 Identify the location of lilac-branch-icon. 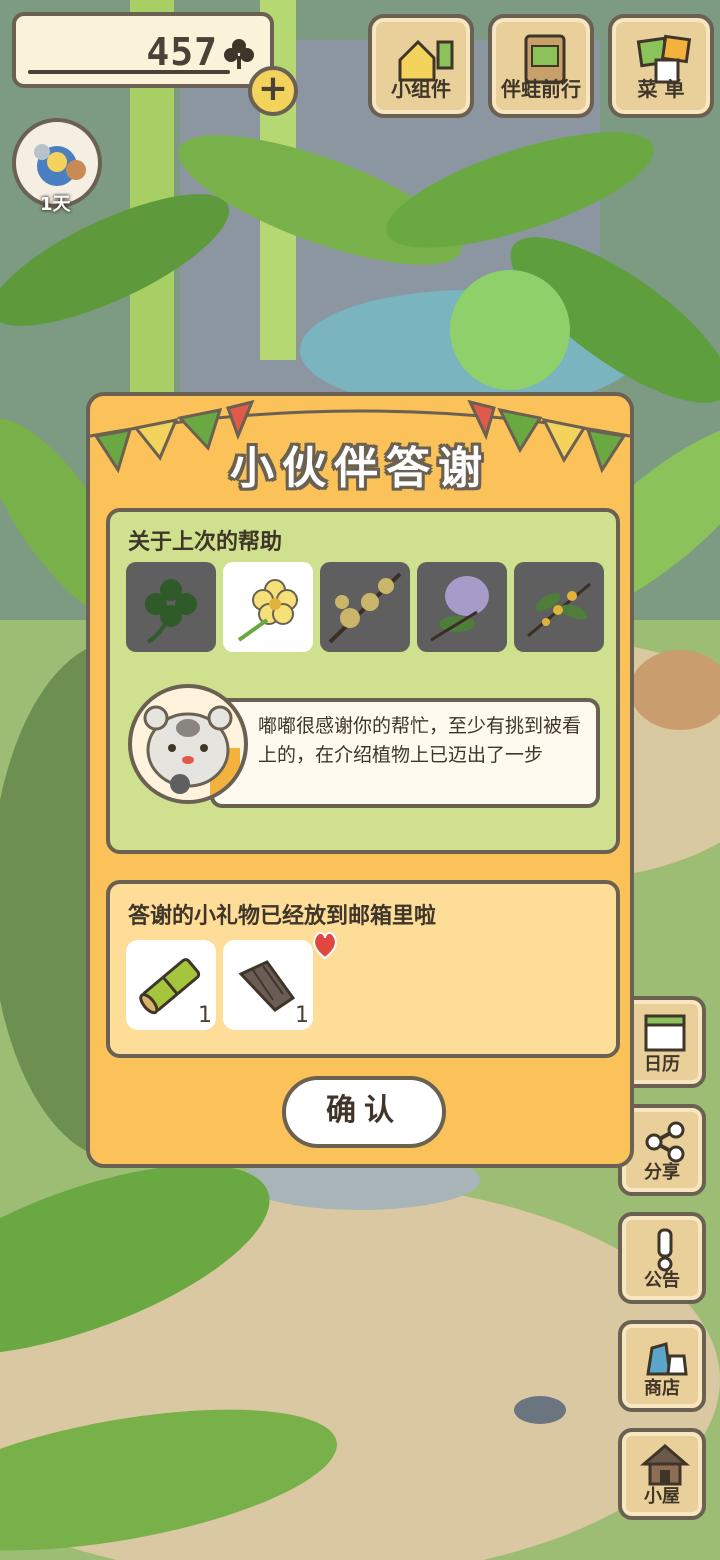
(459, 609).